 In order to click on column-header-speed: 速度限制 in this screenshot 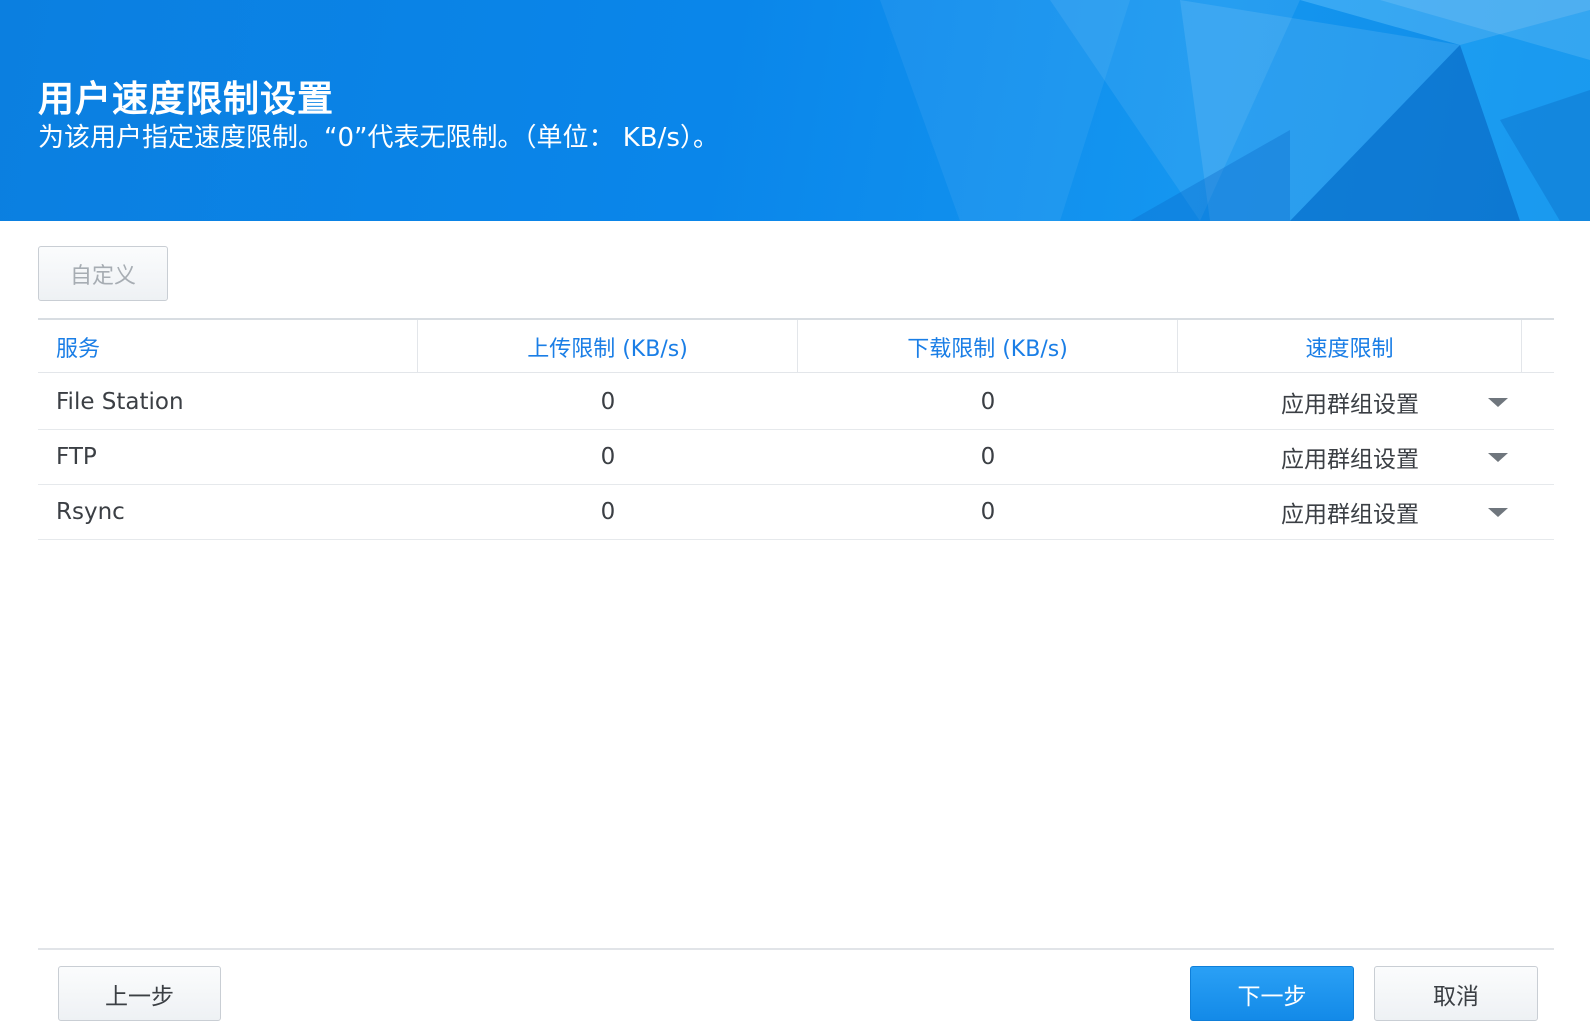, I will do `click(1350, 346)`.